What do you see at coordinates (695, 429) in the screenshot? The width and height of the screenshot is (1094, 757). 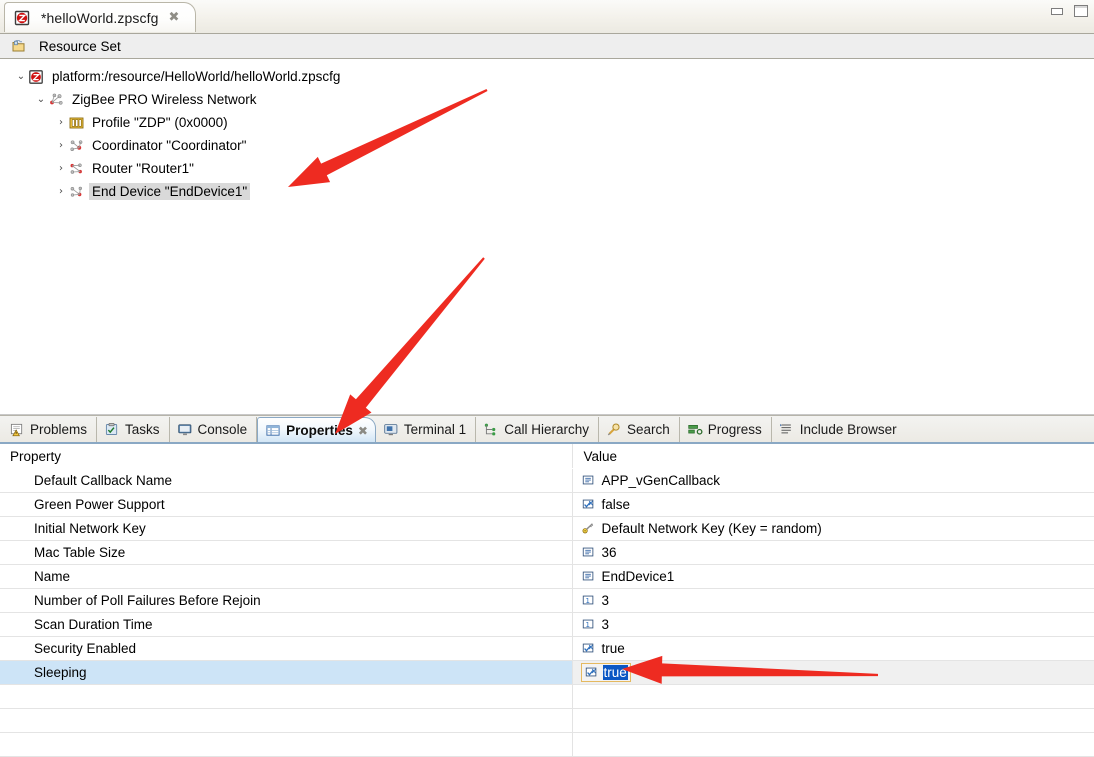 I see `progress-icon` at bounding box center [695, 429].